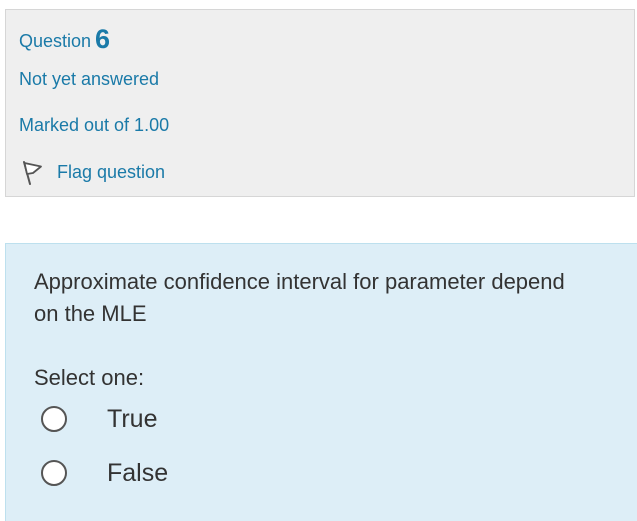  What do you see at coordinates (111, 171) in the screenshot?
I see `flag-question-label: Flag question` at bounding box center [111, 171].